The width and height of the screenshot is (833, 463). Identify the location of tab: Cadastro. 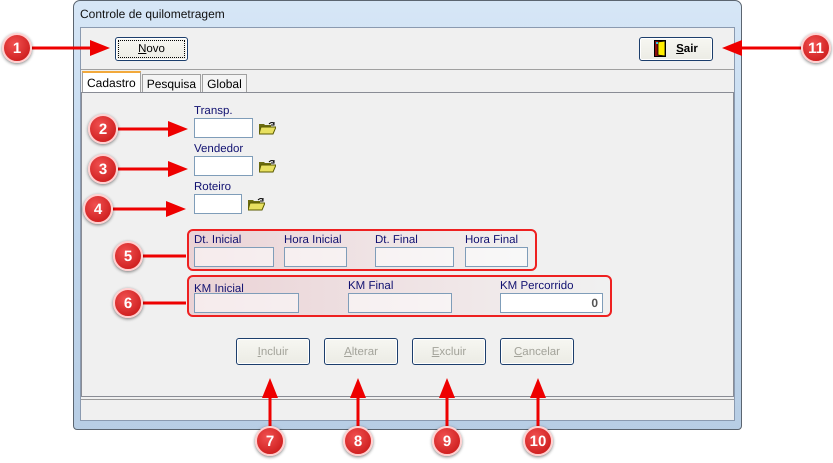
(111, 81).